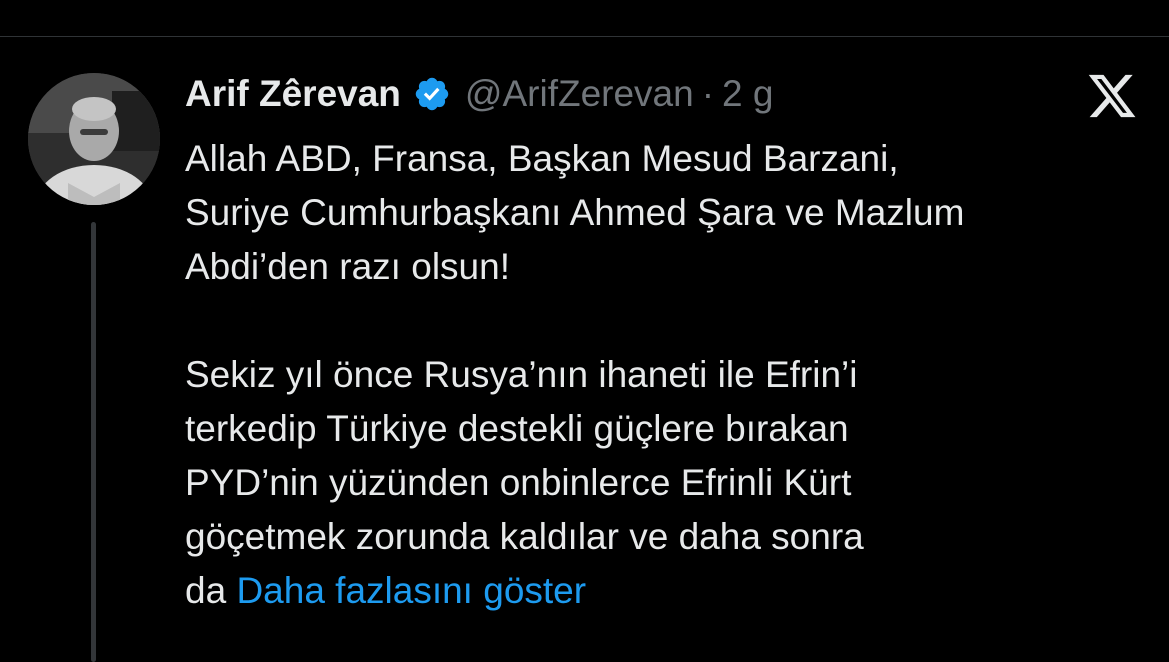 This screenshot has height=662, width=1169. I want to click on tweet-line: Allah ABD, Fransa, Başkan Mesud Barzani,, so click(542, 158).